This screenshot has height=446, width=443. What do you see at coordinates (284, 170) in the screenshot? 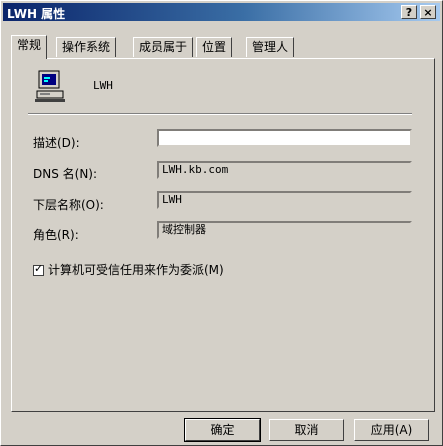
I see `dns-name-field: LWH.kb.com` at bounding box center [284, 170].